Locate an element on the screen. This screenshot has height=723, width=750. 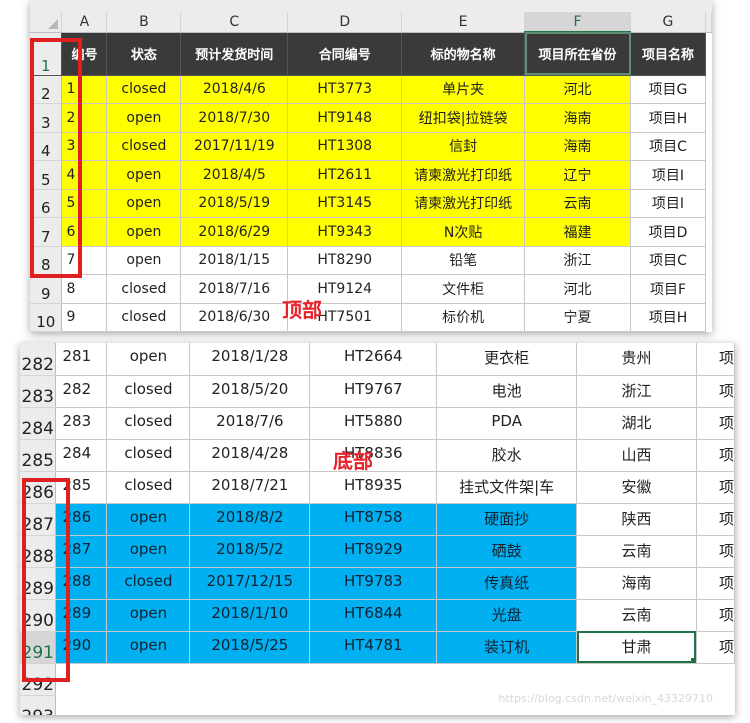
table-cell: 8 is located at coordinates (84, 289).